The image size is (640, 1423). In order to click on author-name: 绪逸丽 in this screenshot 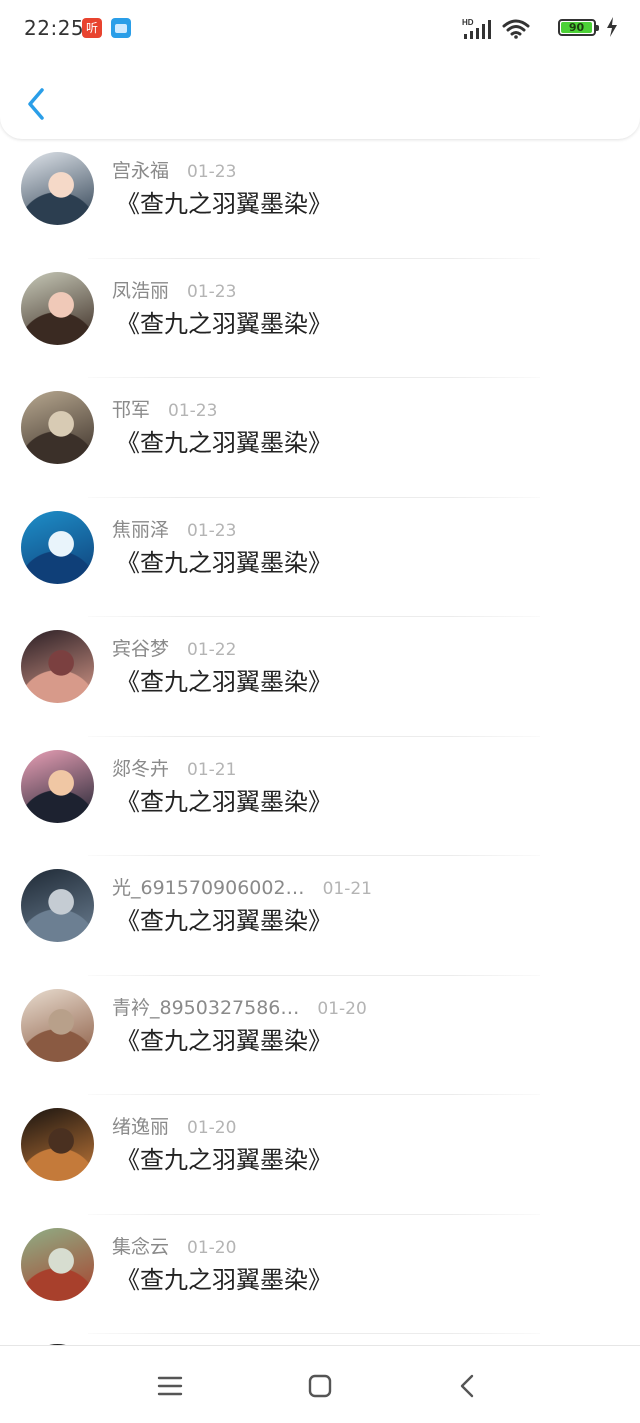, I will do `click(140, 1127)`.